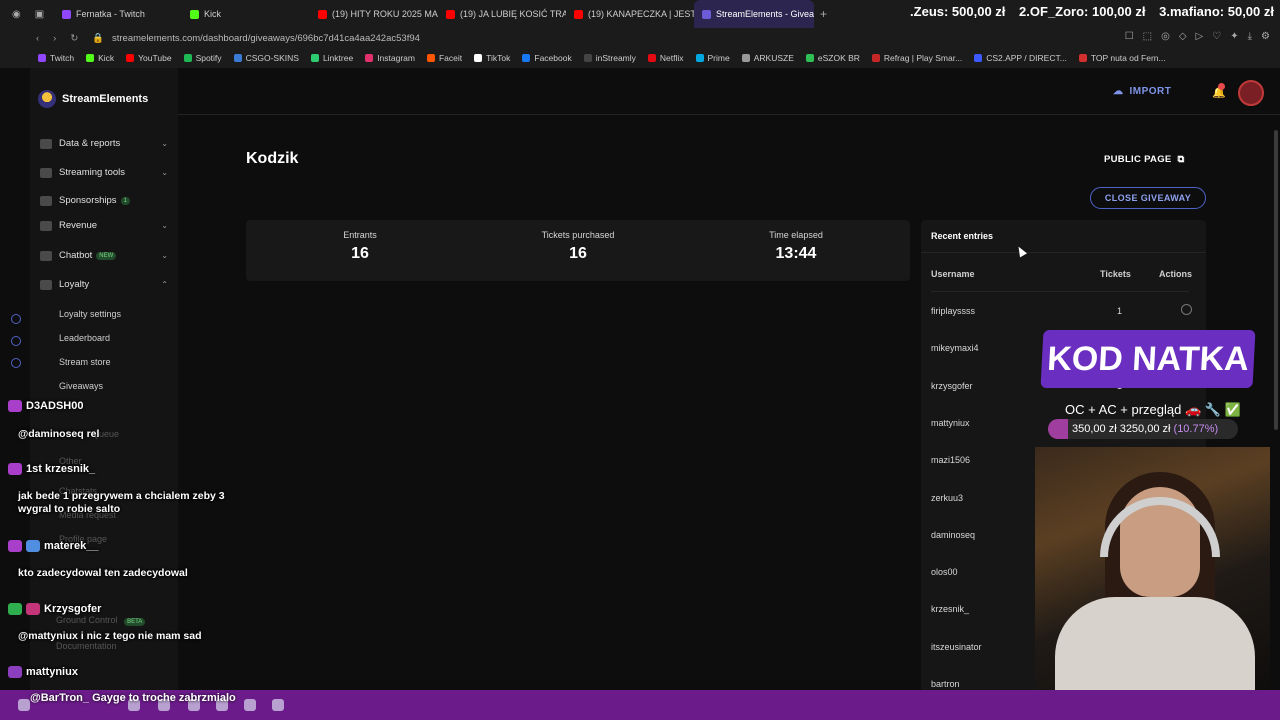 The width and height of the screenshot is (1280, 720). Describe the element at coordinates (266, 58) in the screenshot. I see `bookmark-item: CSGO-SKINS` at that location.